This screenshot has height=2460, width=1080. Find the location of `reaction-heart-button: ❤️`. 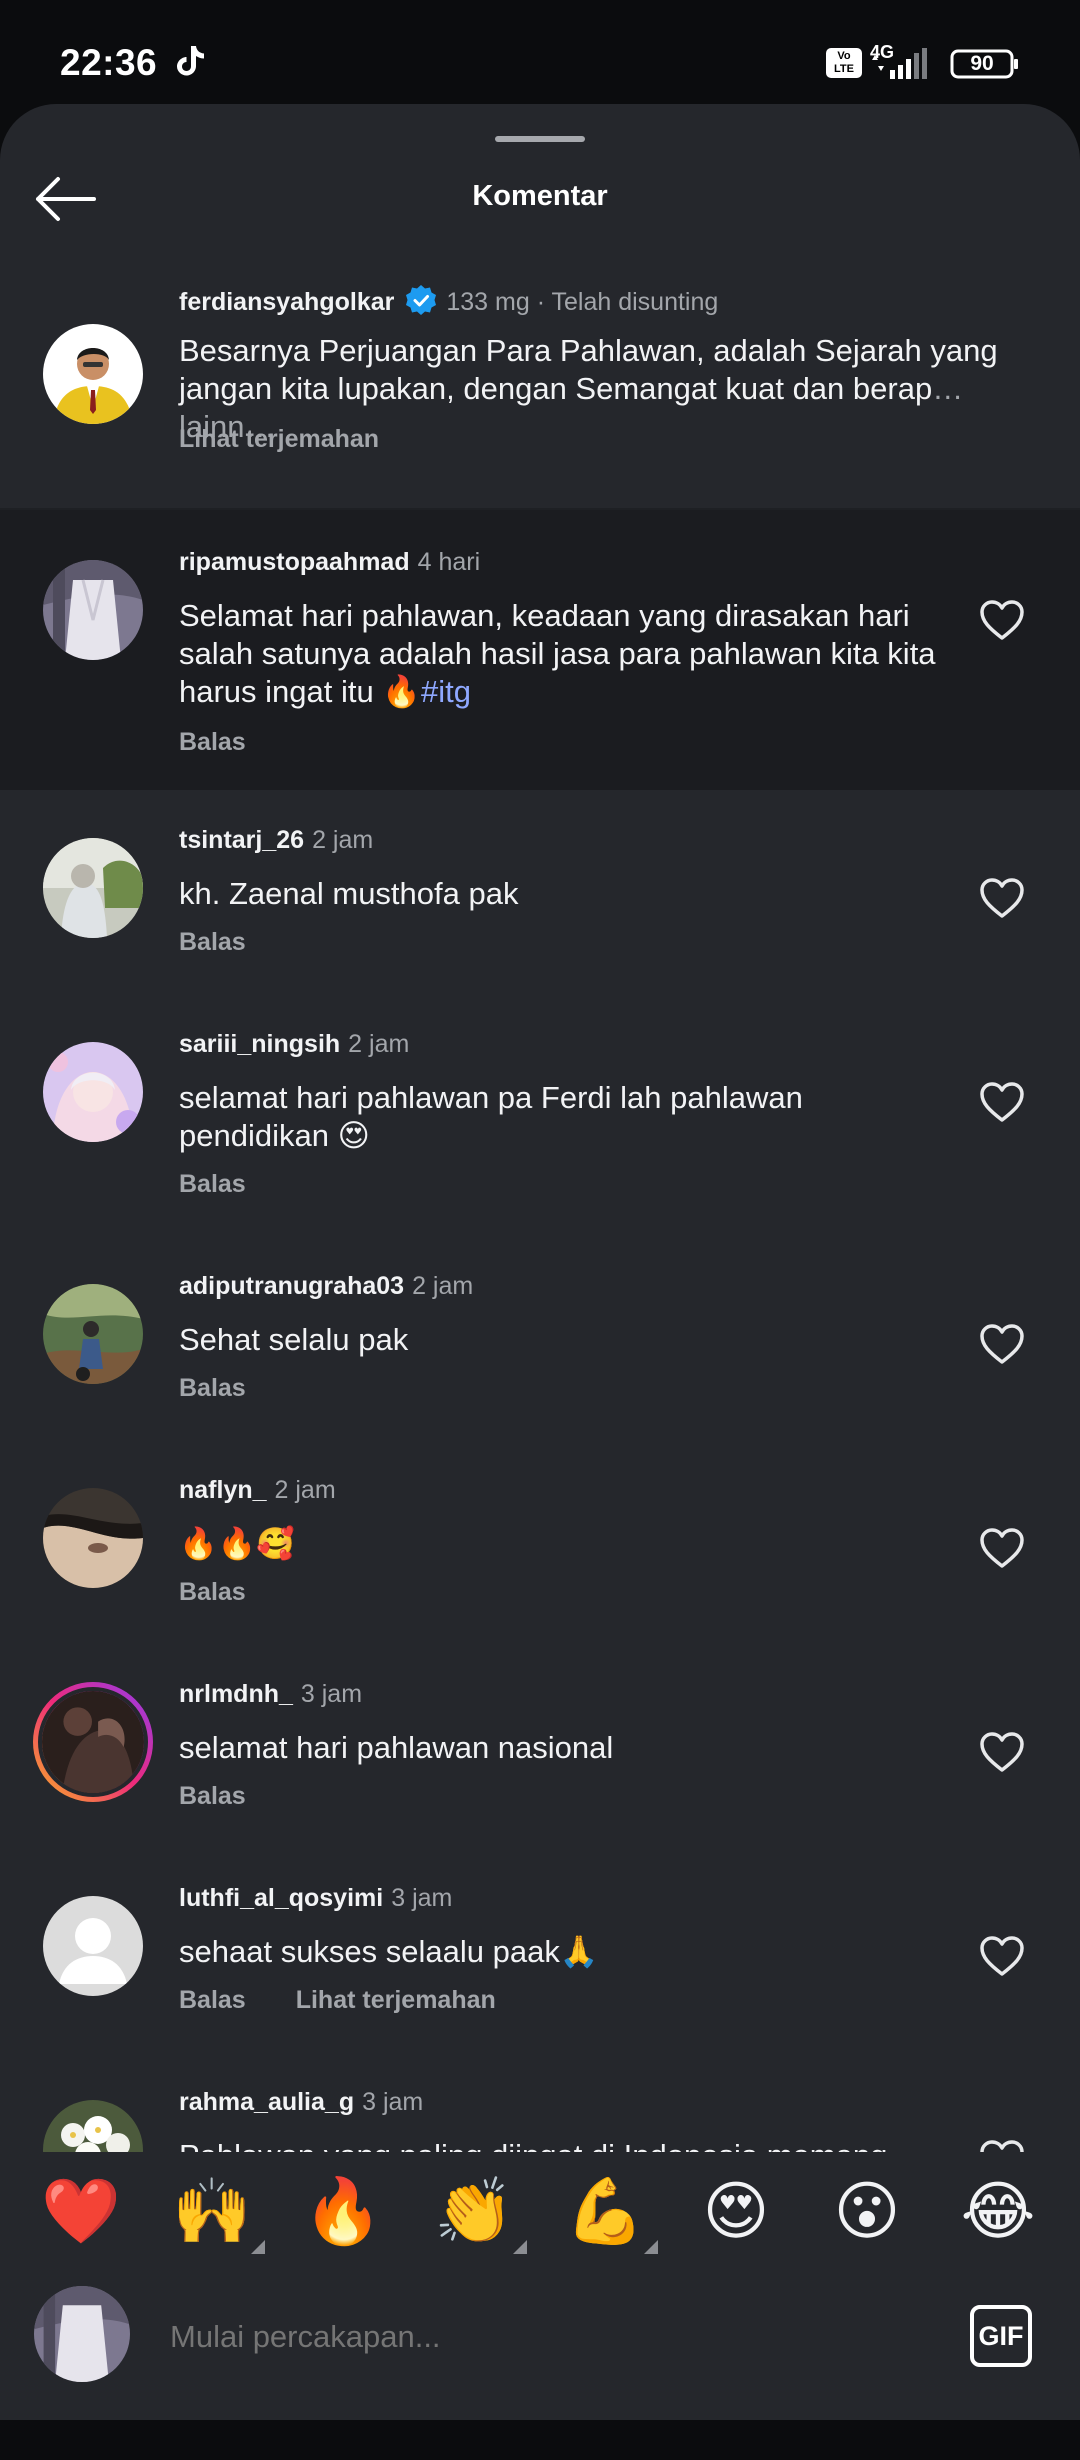

reaction-heart-button: ❤️ is located at coordinates (81, 2211).